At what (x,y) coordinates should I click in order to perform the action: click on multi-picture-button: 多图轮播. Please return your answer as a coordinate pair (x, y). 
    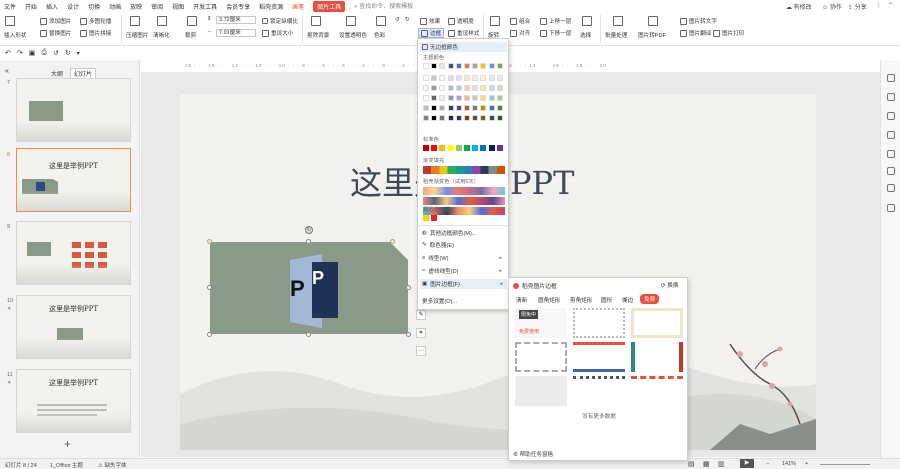
    Looking at the image, I should click on (95, 21).